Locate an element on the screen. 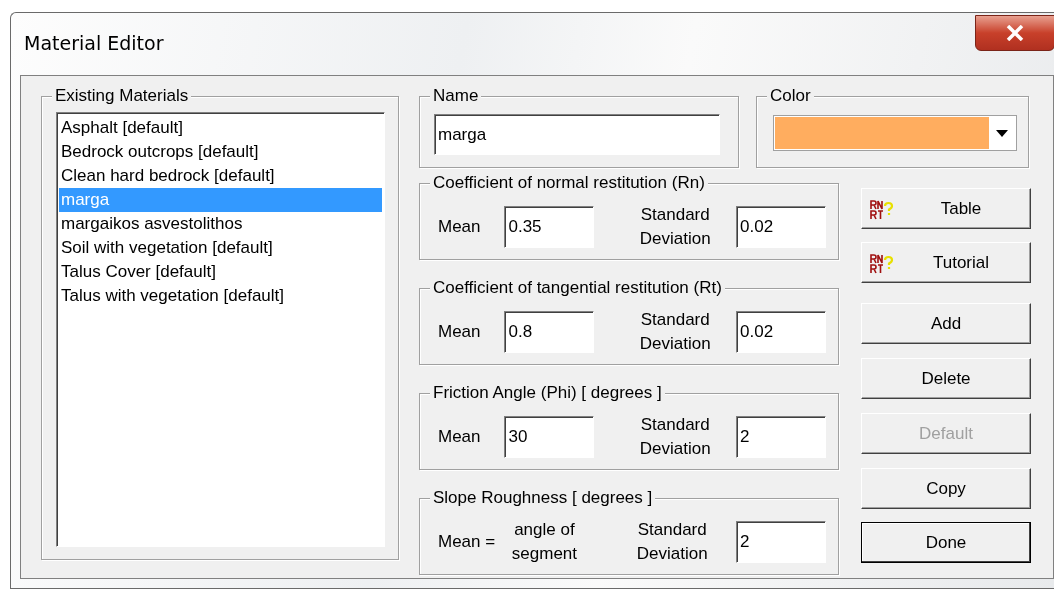 The height and width of the screenshot is (589, 1054). material-item: margaikos asvestolithos is located at coordinates (220, 224).